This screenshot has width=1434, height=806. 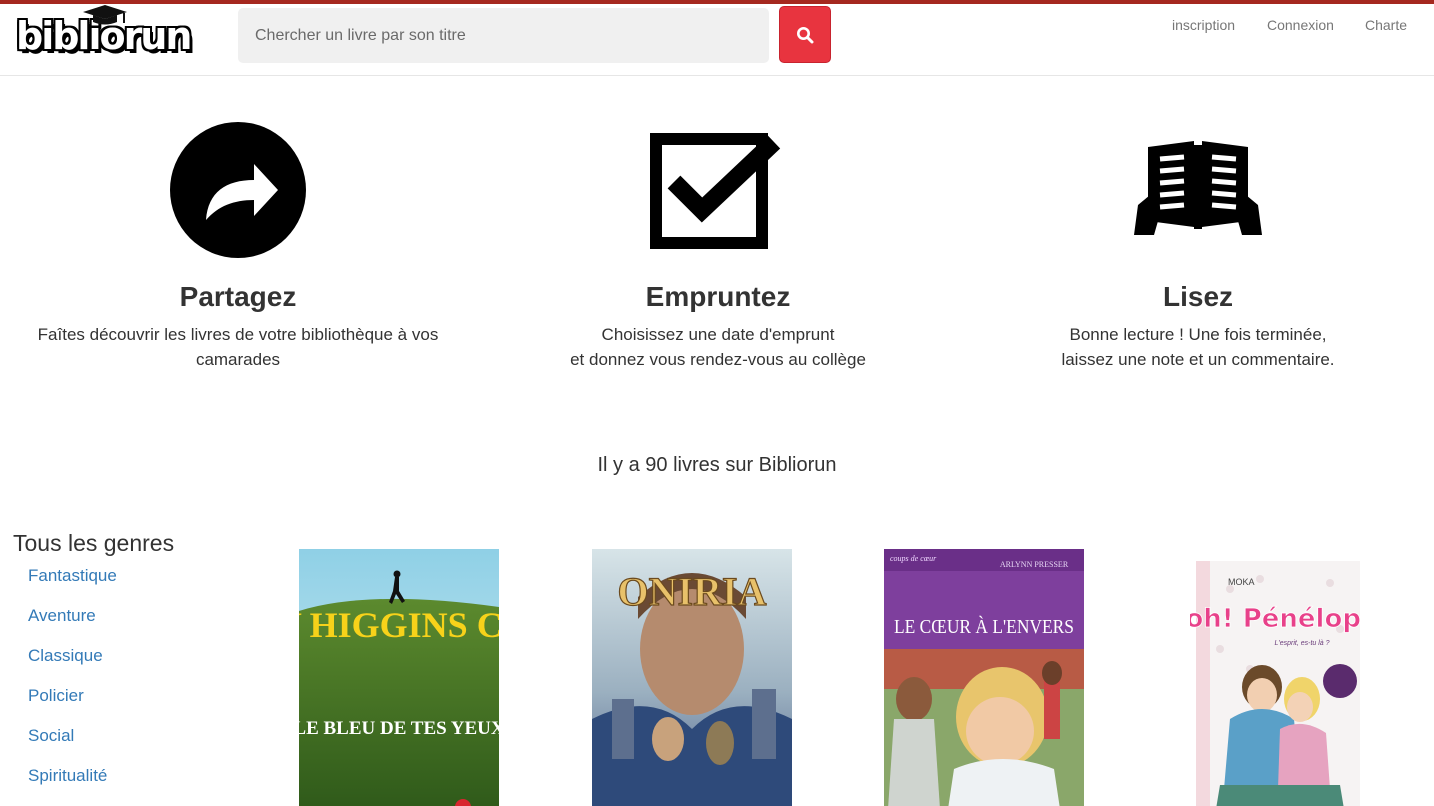 What do you see at coordinates (1386, 25) in the screenshot?
I see `nav-link-charte: Charte` at bounding box center [1386, 25].